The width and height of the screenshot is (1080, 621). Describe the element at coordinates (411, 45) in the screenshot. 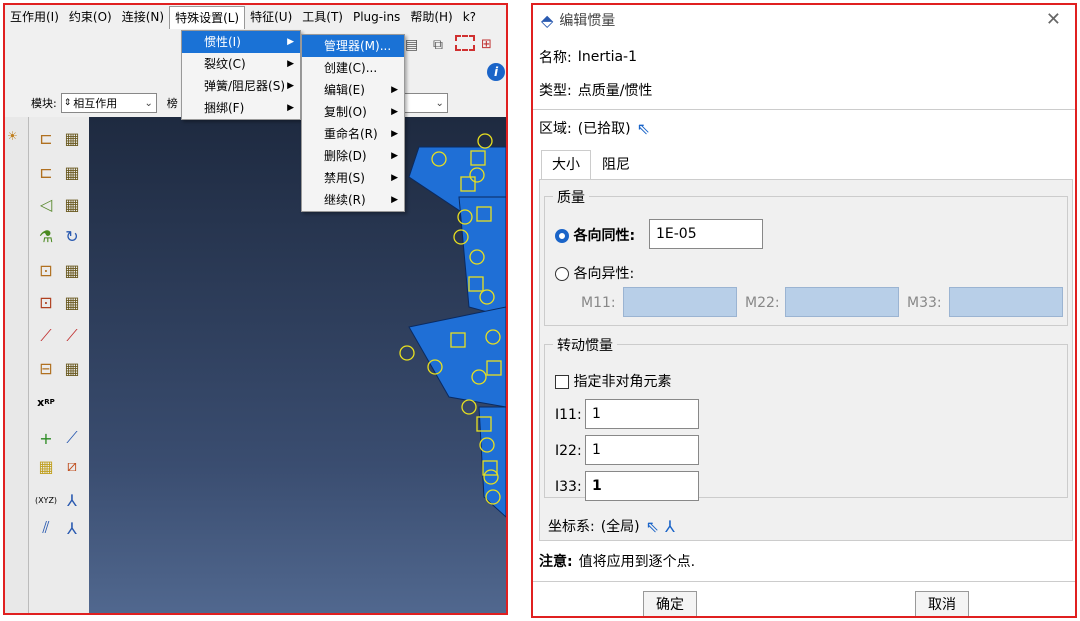

I see `print-icon: ▤` at that location.